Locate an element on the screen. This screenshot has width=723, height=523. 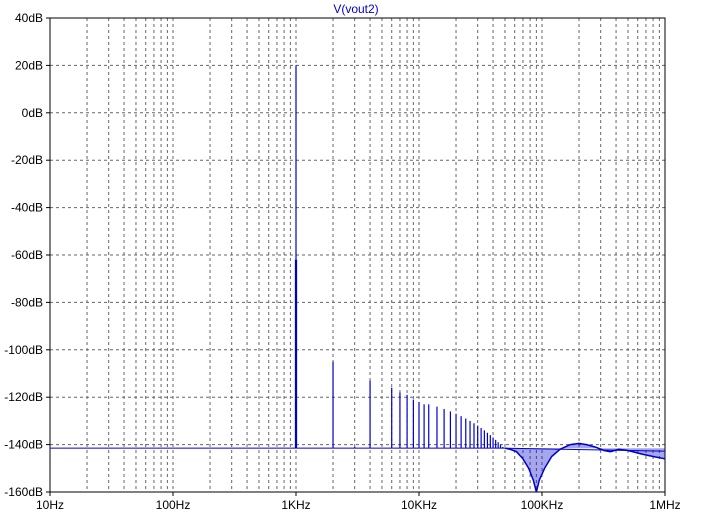
y-tick-label: 20dB is located at coordinates (29, 65).